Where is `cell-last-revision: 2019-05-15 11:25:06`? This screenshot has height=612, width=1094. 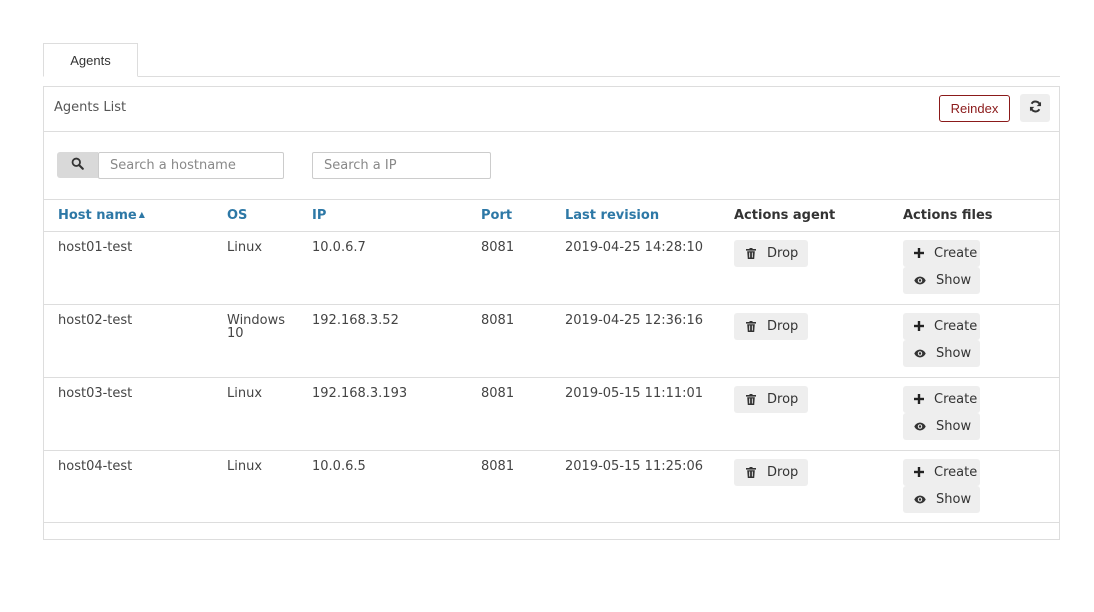
cell-last-revision: 2019-05-15 11:25:06 is located at coordinates (635, 486).